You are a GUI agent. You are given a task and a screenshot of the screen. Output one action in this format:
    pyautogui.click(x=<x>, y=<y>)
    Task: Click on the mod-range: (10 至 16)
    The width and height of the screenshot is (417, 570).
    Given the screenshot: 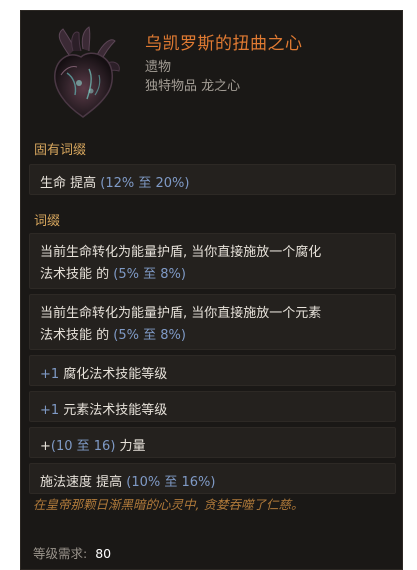 What is the action you would take?
    pyautogui.click(x=83, y=446)
    